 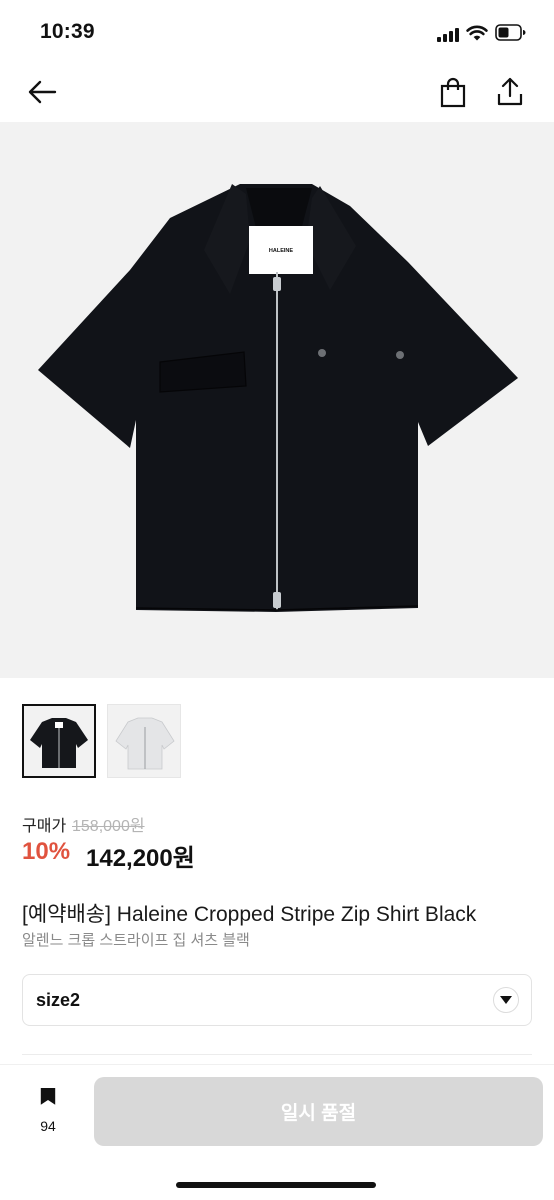 I want to click on top-nav, so click(x=277, y=94).